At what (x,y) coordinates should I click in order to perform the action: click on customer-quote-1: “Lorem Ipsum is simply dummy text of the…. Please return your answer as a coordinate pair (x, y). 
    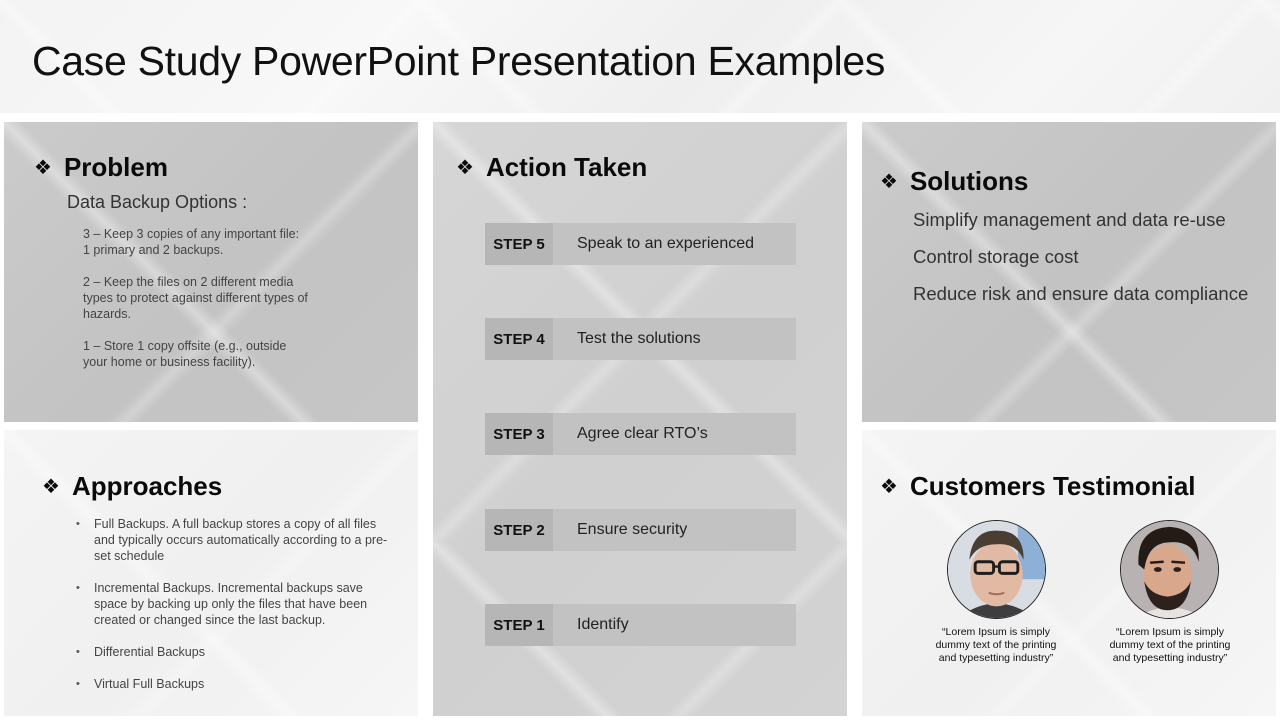
    Looking at the image, I should click on (996, 645).